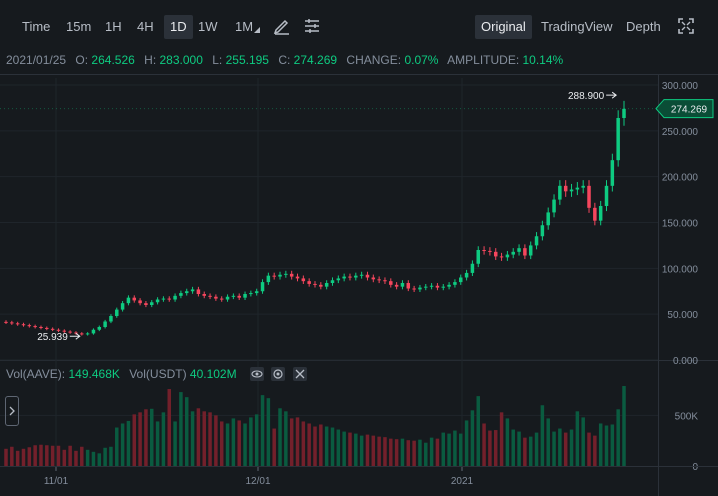 The width and height of the screenshot is (718, 496). I want to click on price-tick-label: 50.000, so click(682, 315).